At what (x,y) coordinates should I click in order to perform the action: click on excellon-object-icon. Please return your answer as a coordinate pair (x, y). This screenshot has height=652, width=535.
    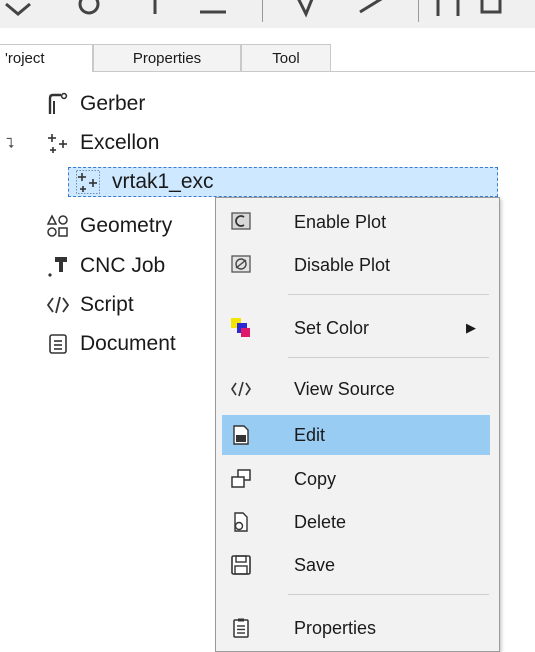
    Looking at the image, I should click on (88, 182).